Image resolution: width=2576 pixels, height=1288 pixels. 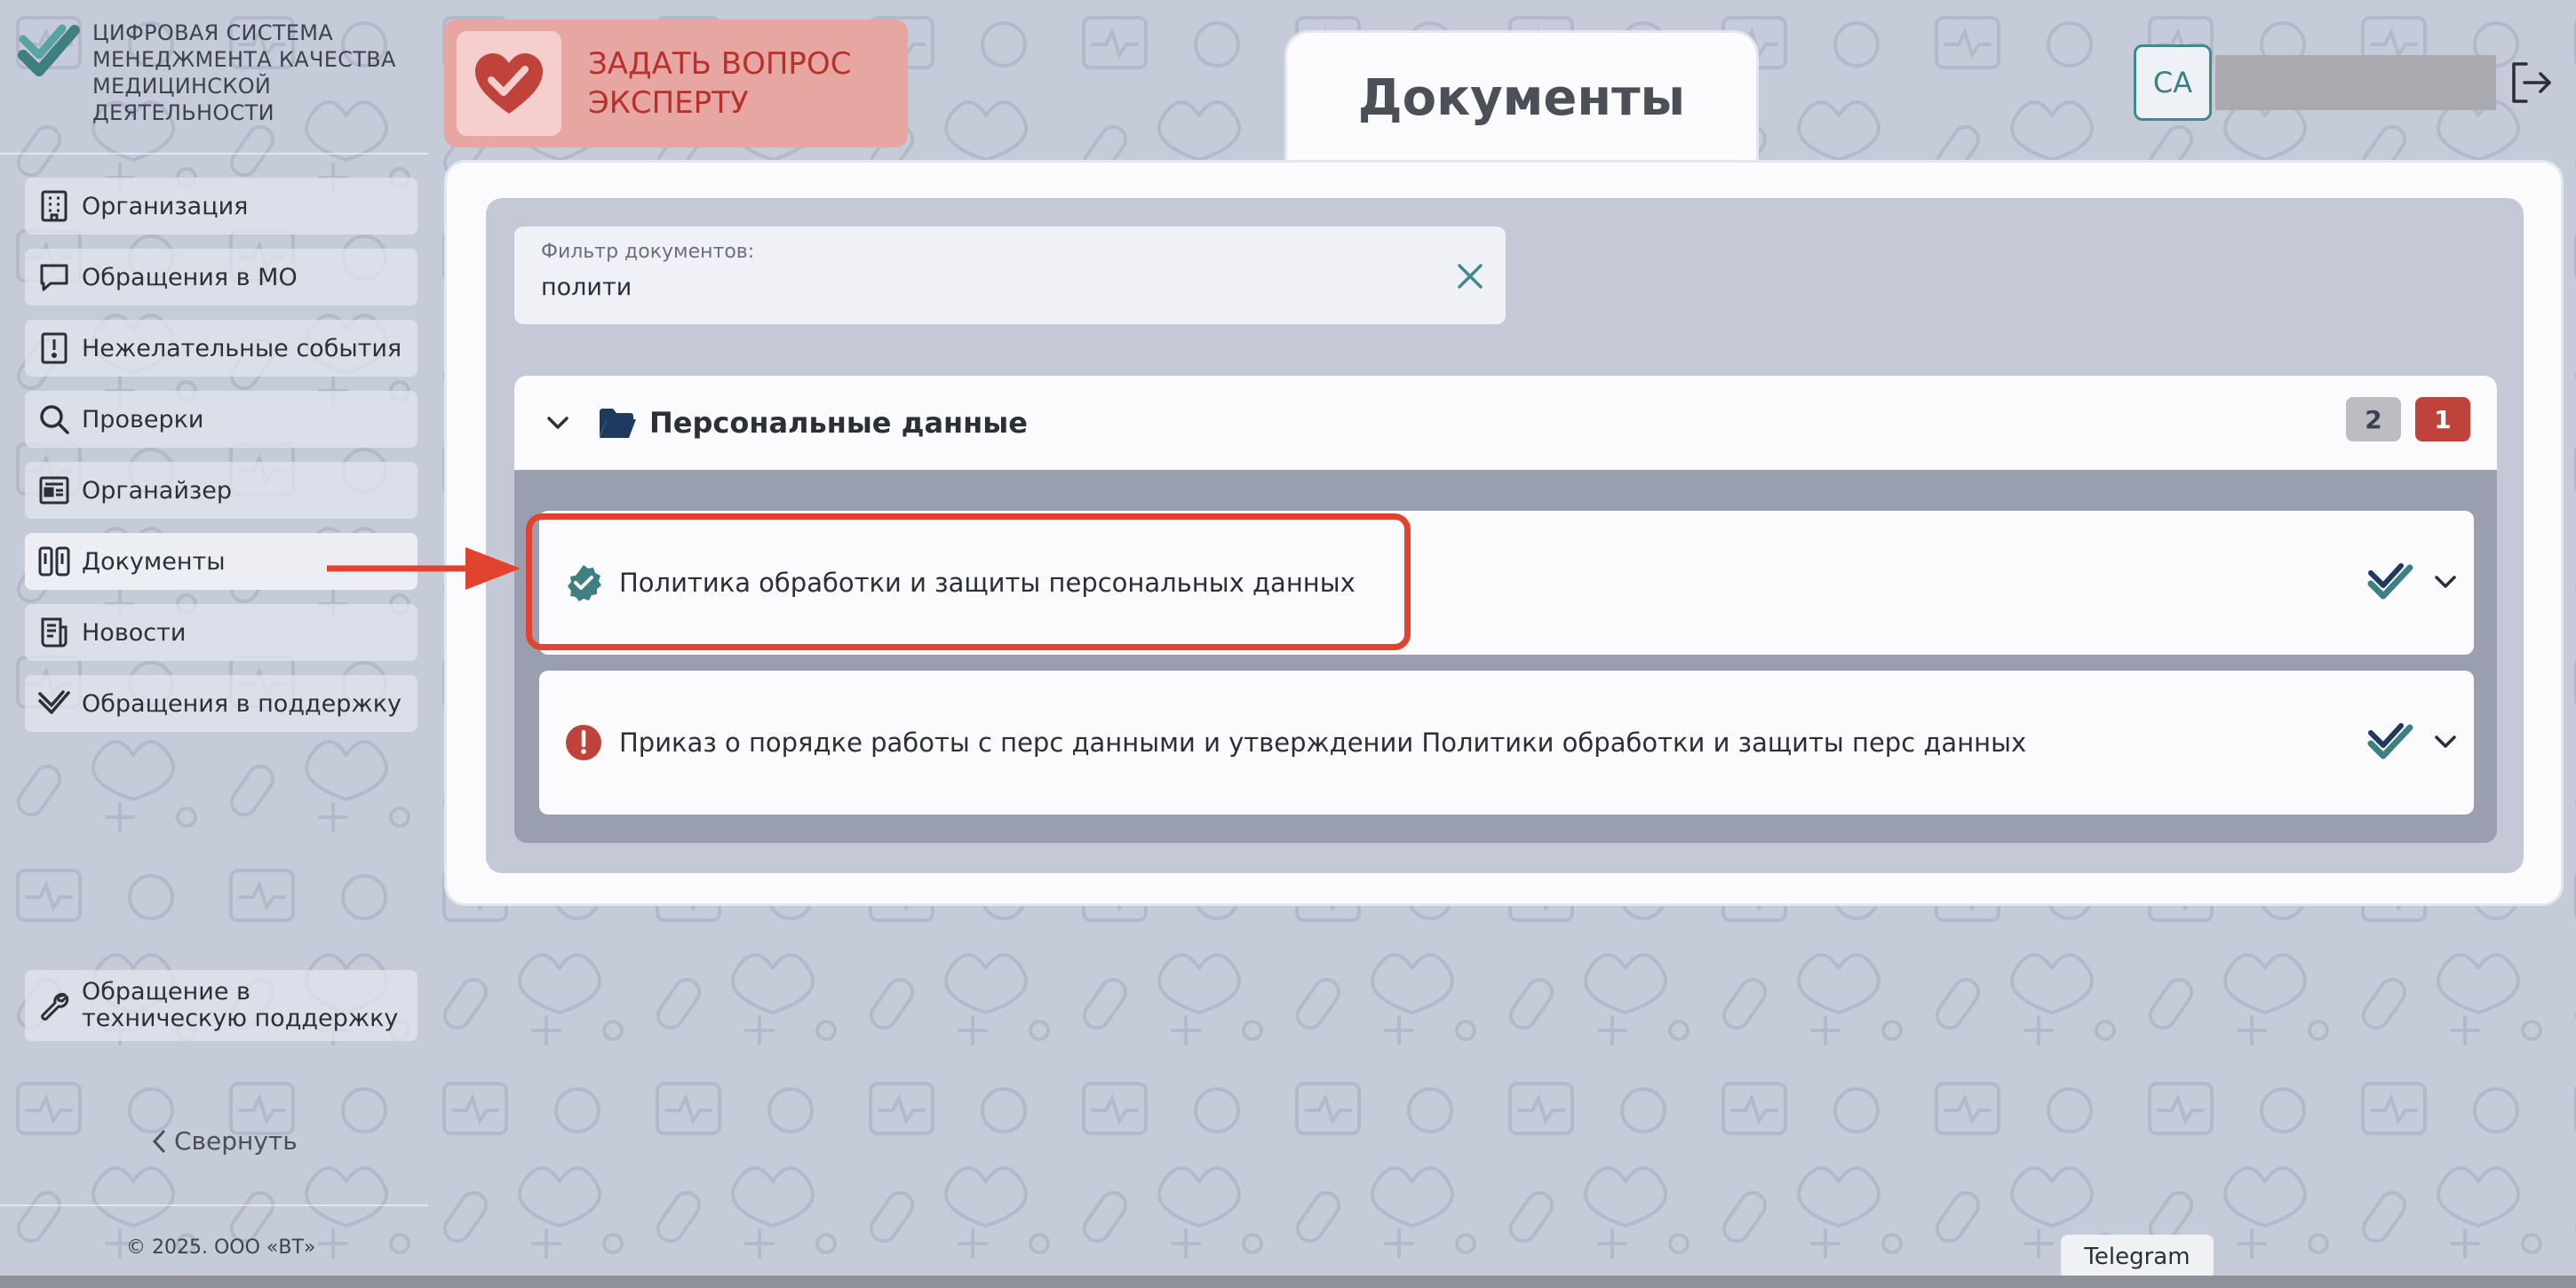 I want to click on sidebar-top-divider, so click(x=214, y=154).